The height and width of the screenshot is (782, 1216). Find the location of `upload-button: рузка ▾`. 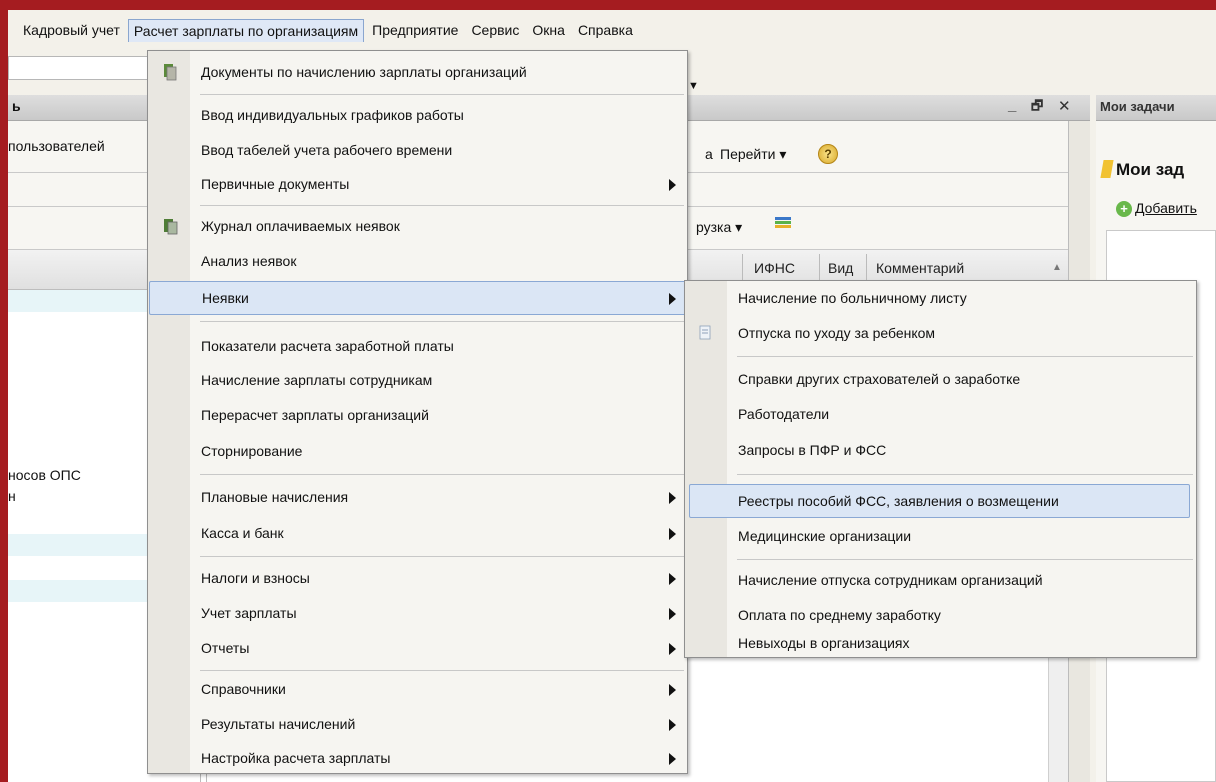

upload-button: рузка ▾ is located at coordinates (719, 227).